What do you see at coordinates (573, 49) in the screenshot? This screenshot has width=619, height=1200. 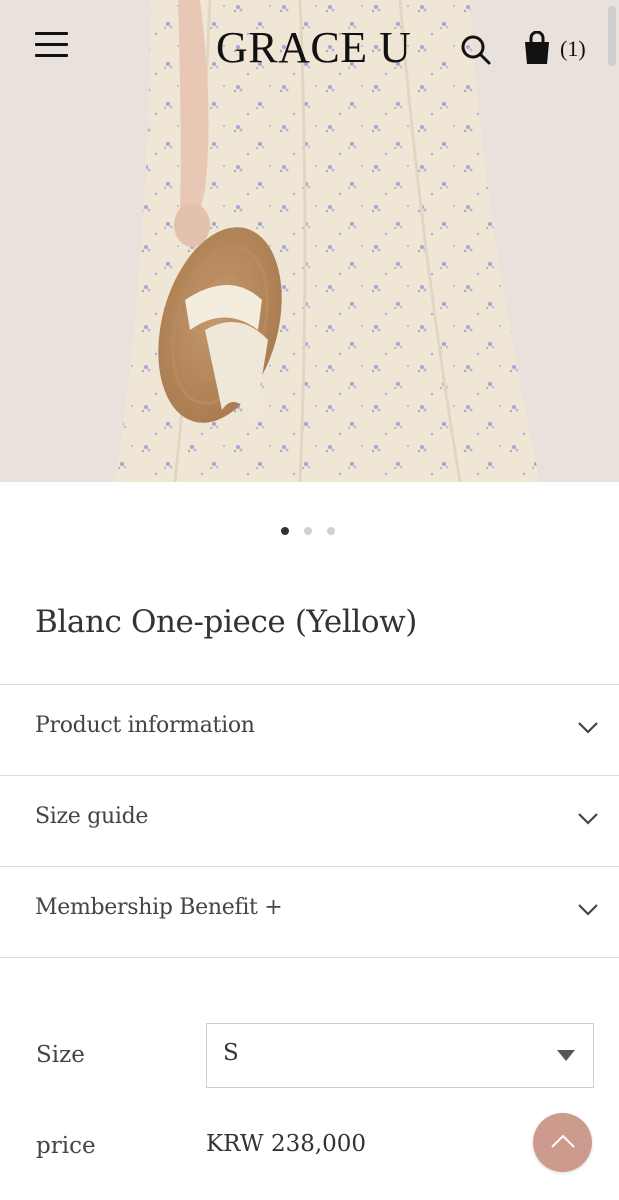 I see `cart-count: (1)` at bounding box center [573, 49].